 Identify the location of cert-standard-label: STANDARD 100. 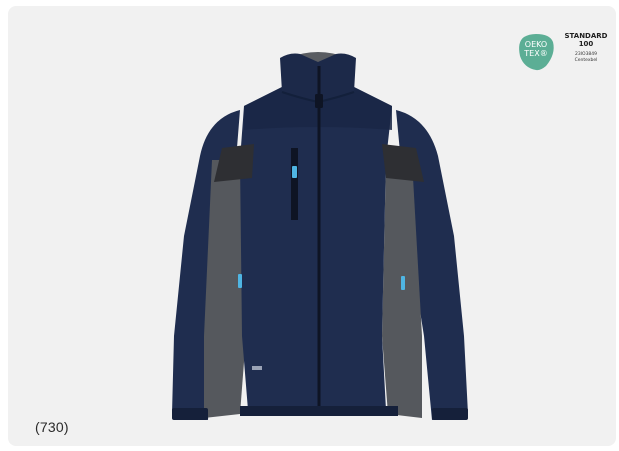
(586, 40).